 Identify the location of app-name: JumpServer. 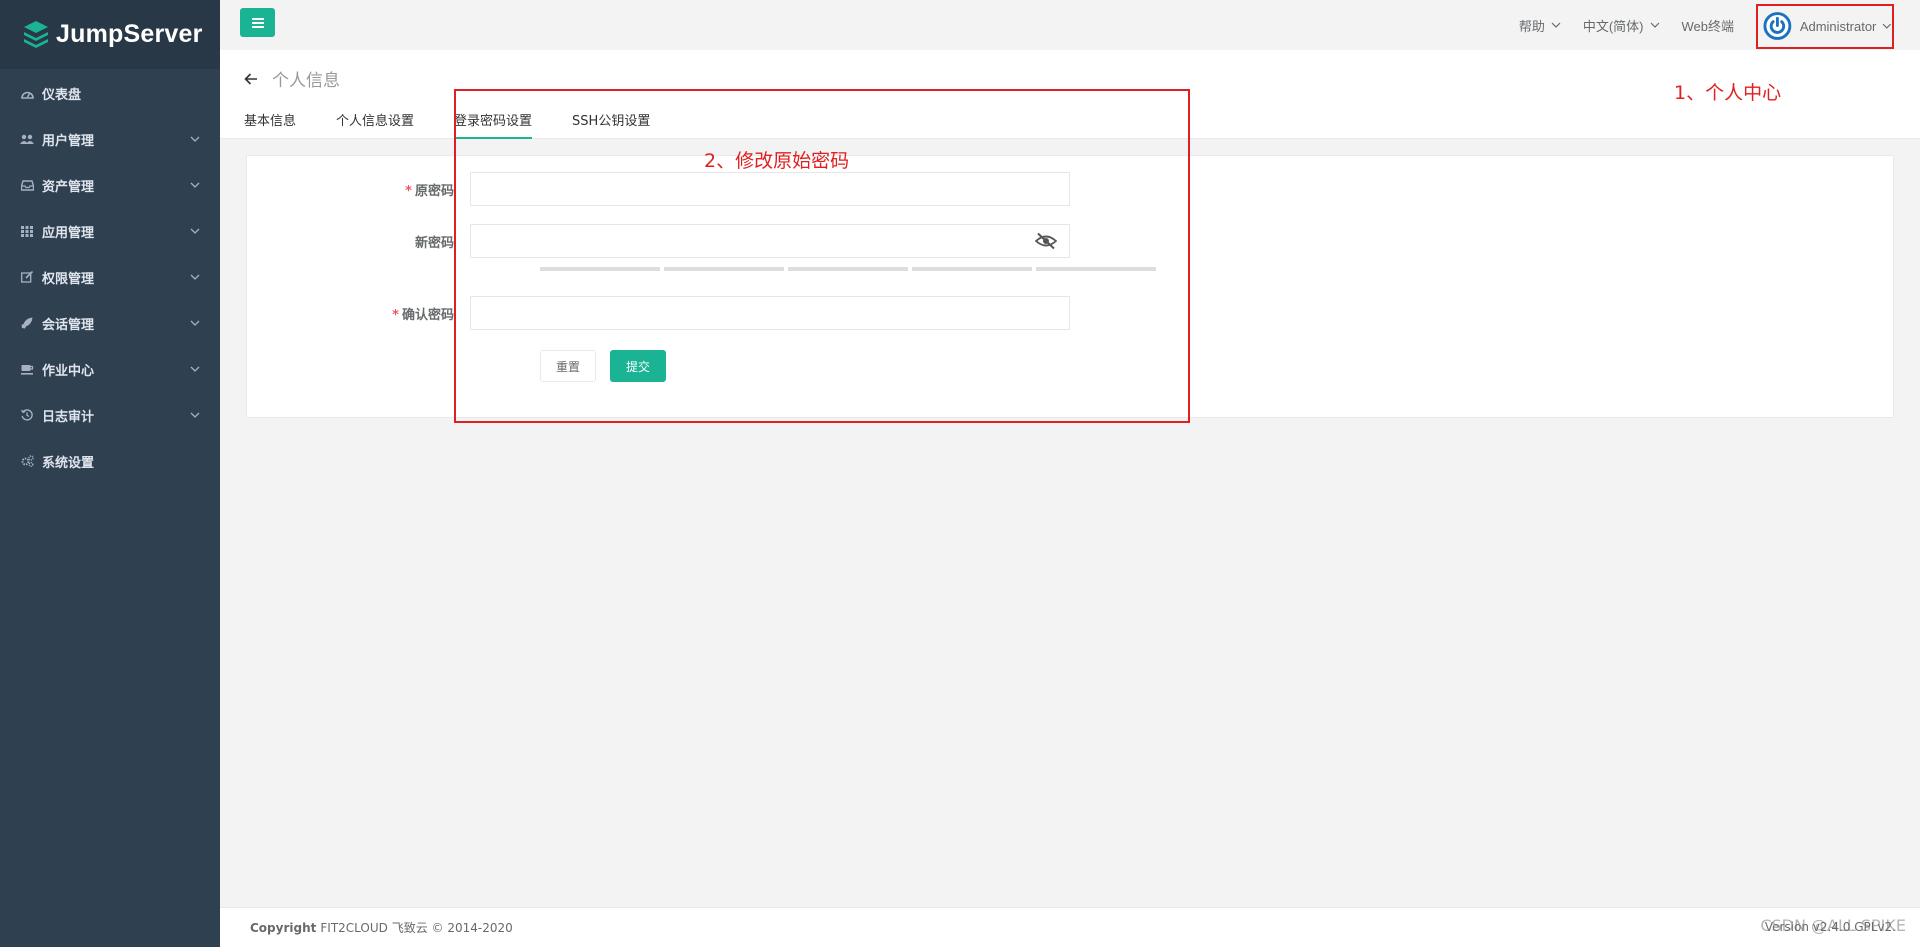
(129, 34).